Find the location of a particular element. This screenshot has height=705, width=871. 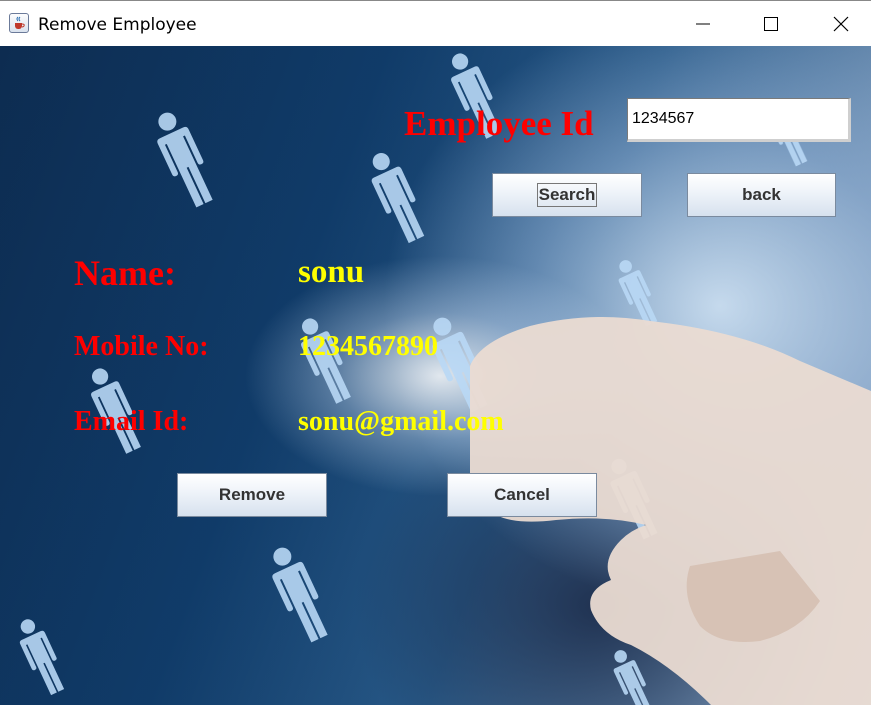

name-value: sonu is located at coordinates (331, 272).